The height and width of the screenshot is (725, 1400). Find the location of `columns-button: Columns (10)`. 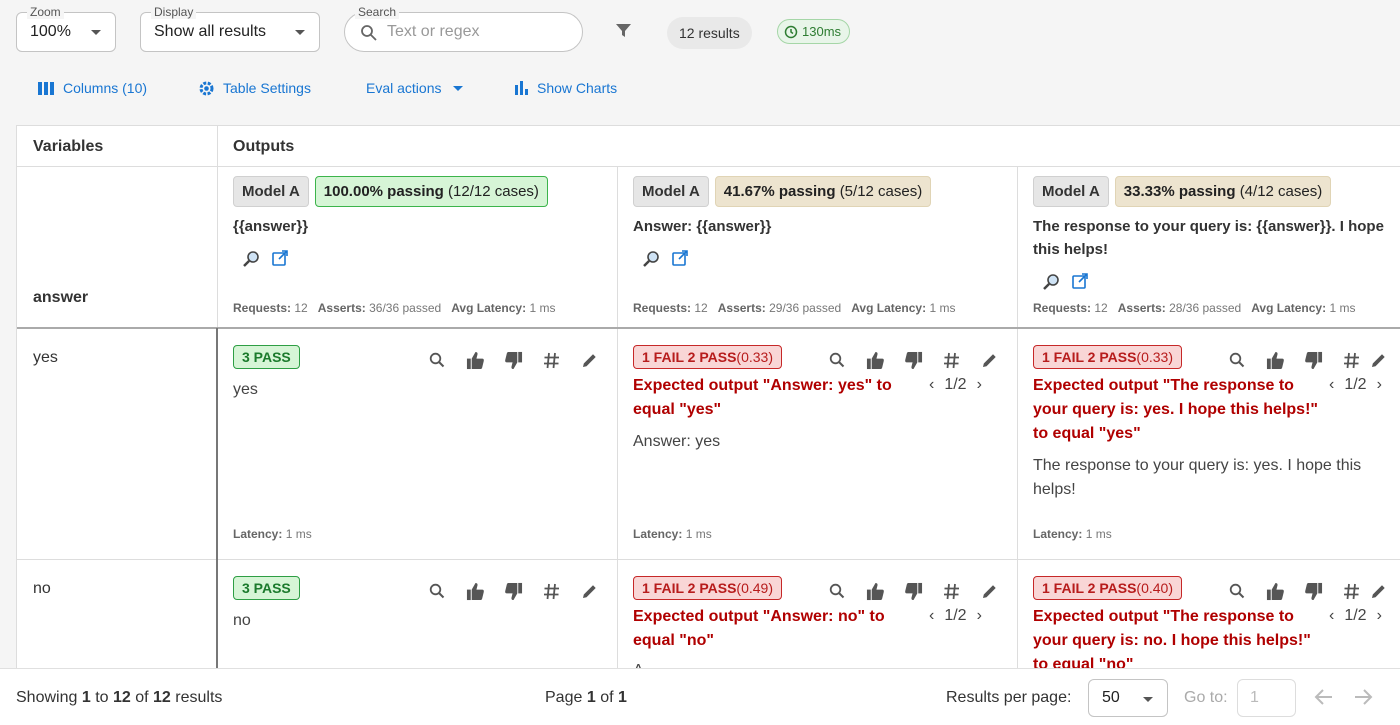

columns-button: Columns (10) is located at coordinates (92, 88).